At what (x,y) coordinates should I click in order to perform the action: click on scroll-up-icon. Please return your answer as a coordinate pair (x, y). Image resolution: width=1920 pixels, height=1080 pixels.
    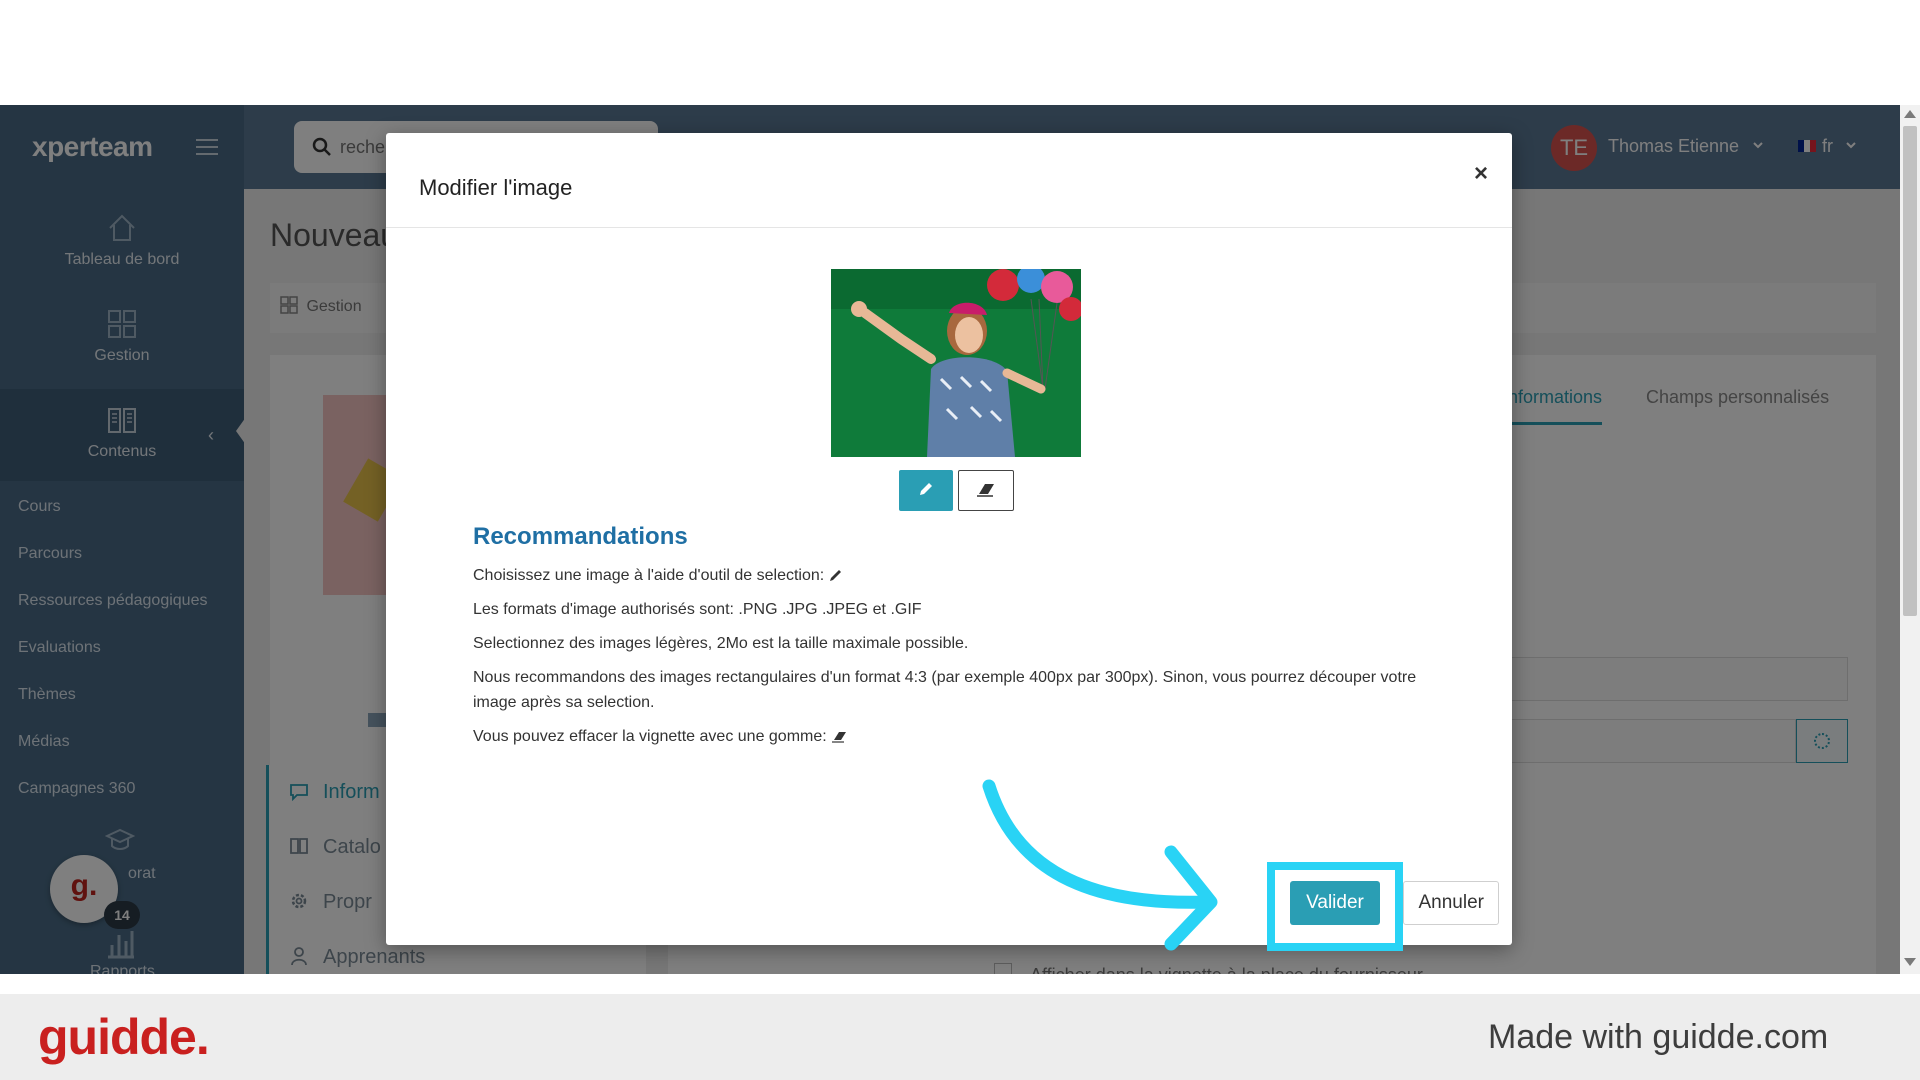
    Looking at the image, I should click on (1910, 114).